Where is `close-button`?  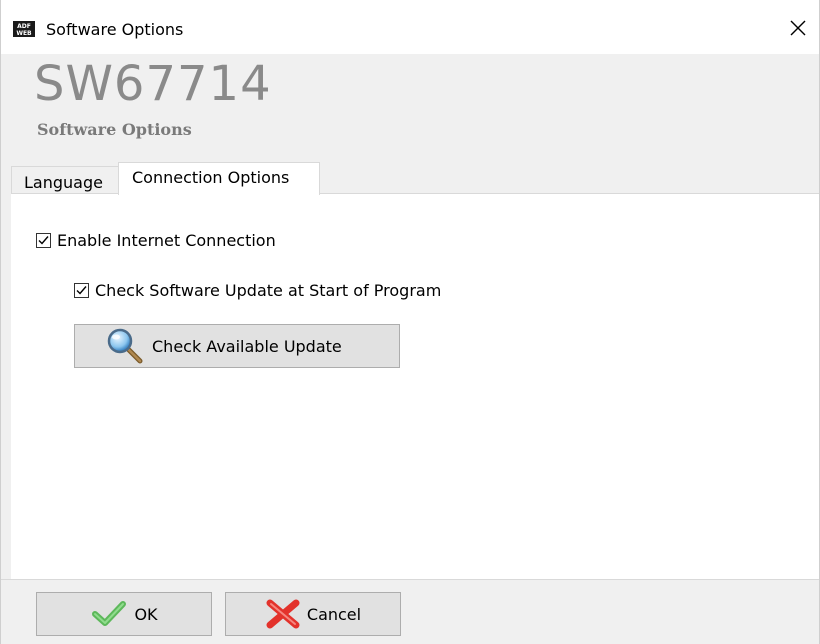
close-button is located at coordinates (797, 28).